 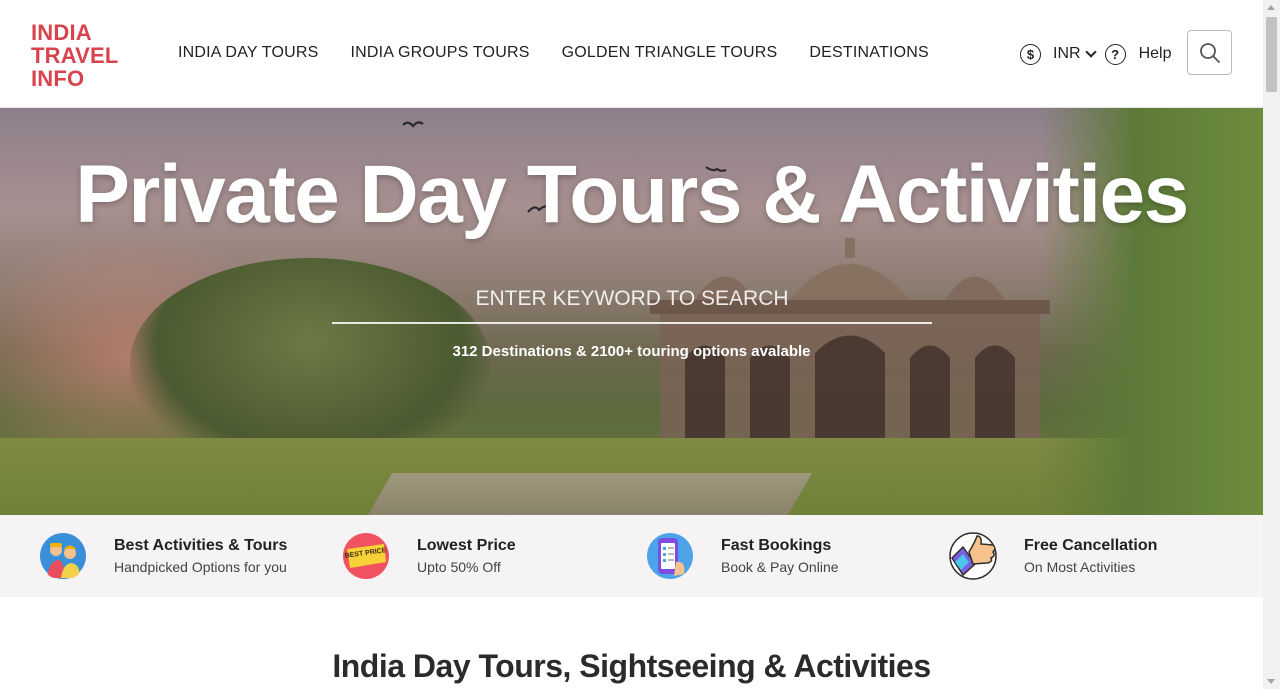 What do you see at coordinates (1030, 54) in the screenshot?
I see `dollar-circle-icon: $` at bounding box center [1030, 54].